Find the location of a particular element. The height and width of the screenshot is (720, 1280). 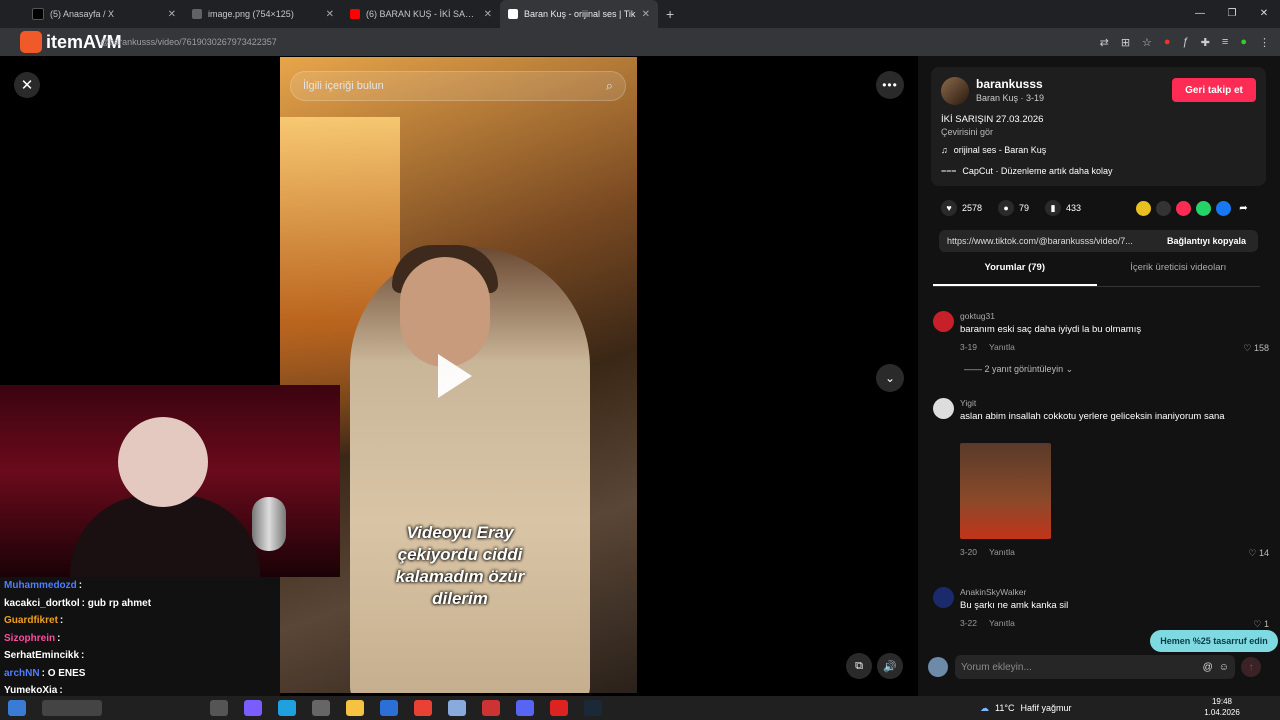

comment-stat: ● 79 is located at coordinates (1013, 208).